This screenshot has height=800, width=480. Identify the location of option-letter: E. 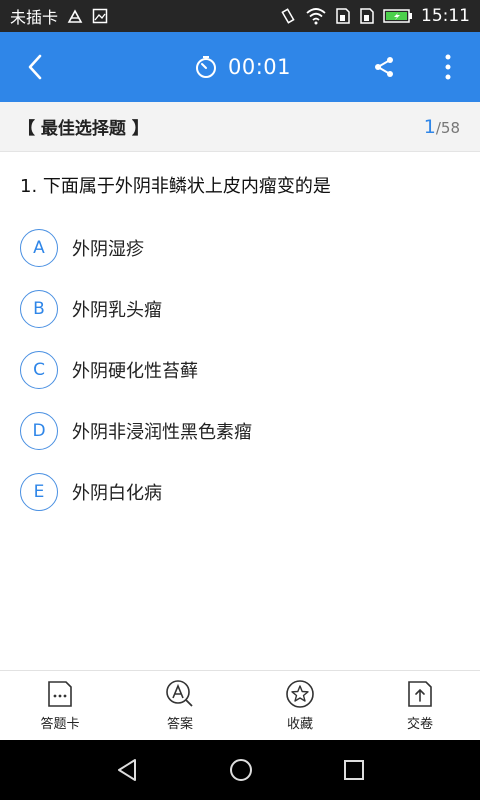
(39, 492).